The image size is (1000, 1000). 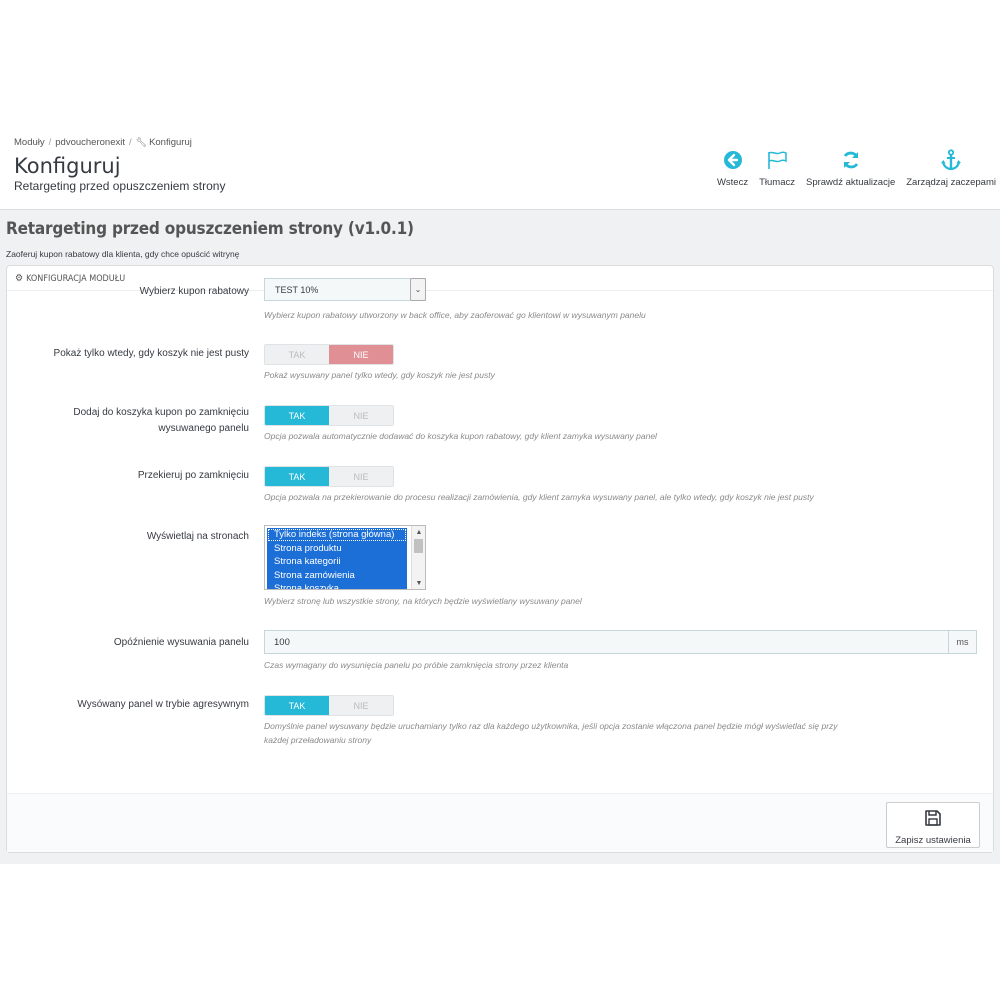 I want to click on add-on-close-switch: TAK NIE, so click(x=329, y=415).